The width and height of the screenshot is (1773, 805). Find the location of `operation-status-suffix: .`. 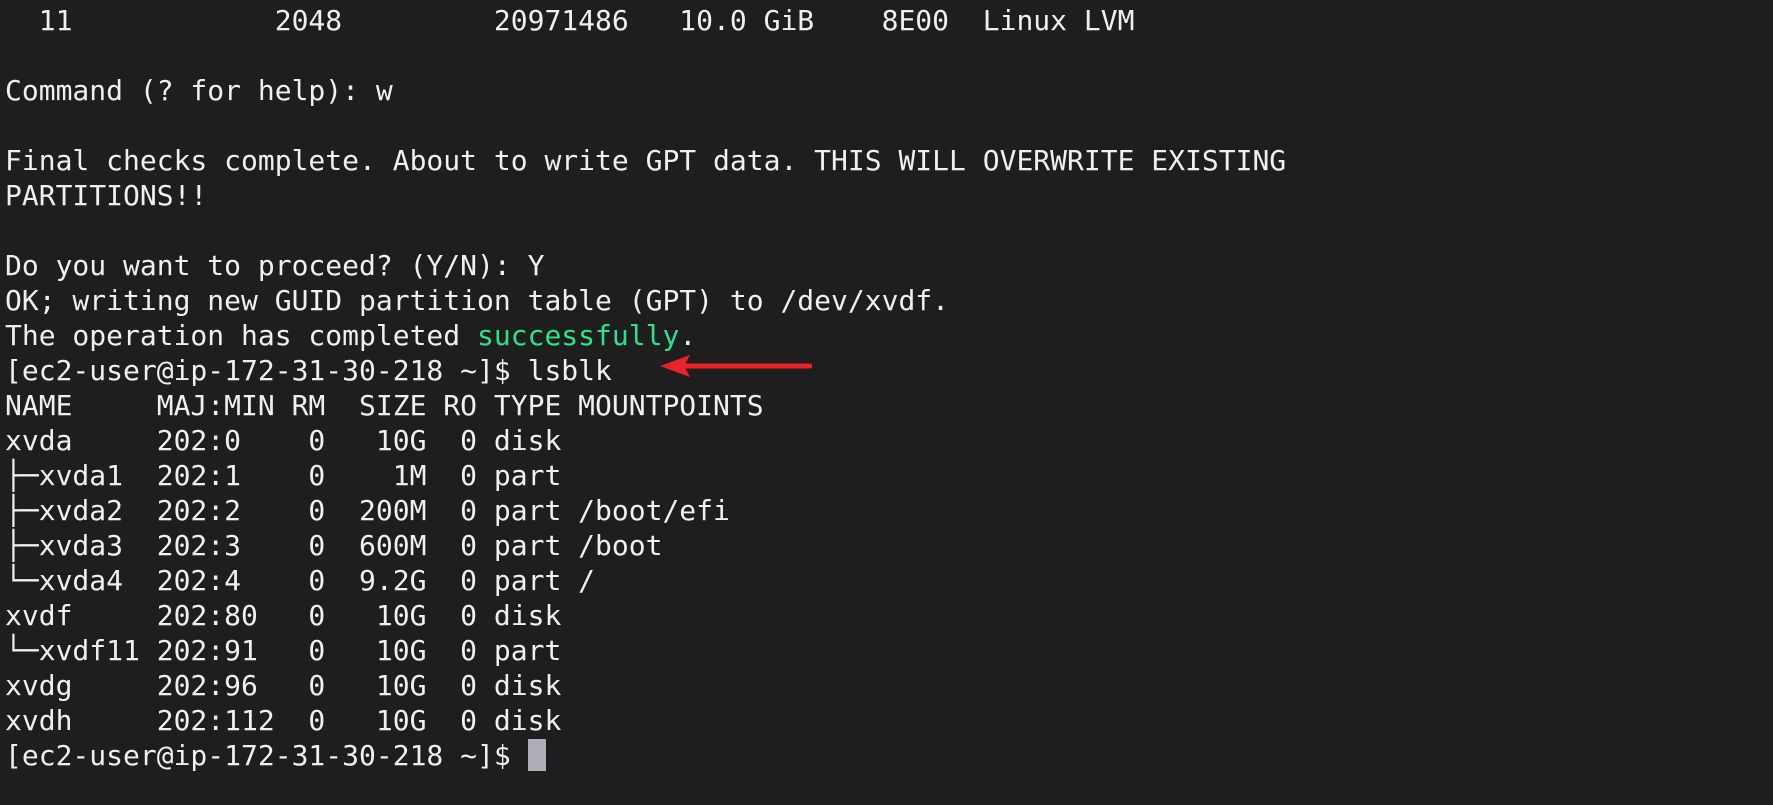

operation-status-suffix: . is located at coordinates (688, 335).